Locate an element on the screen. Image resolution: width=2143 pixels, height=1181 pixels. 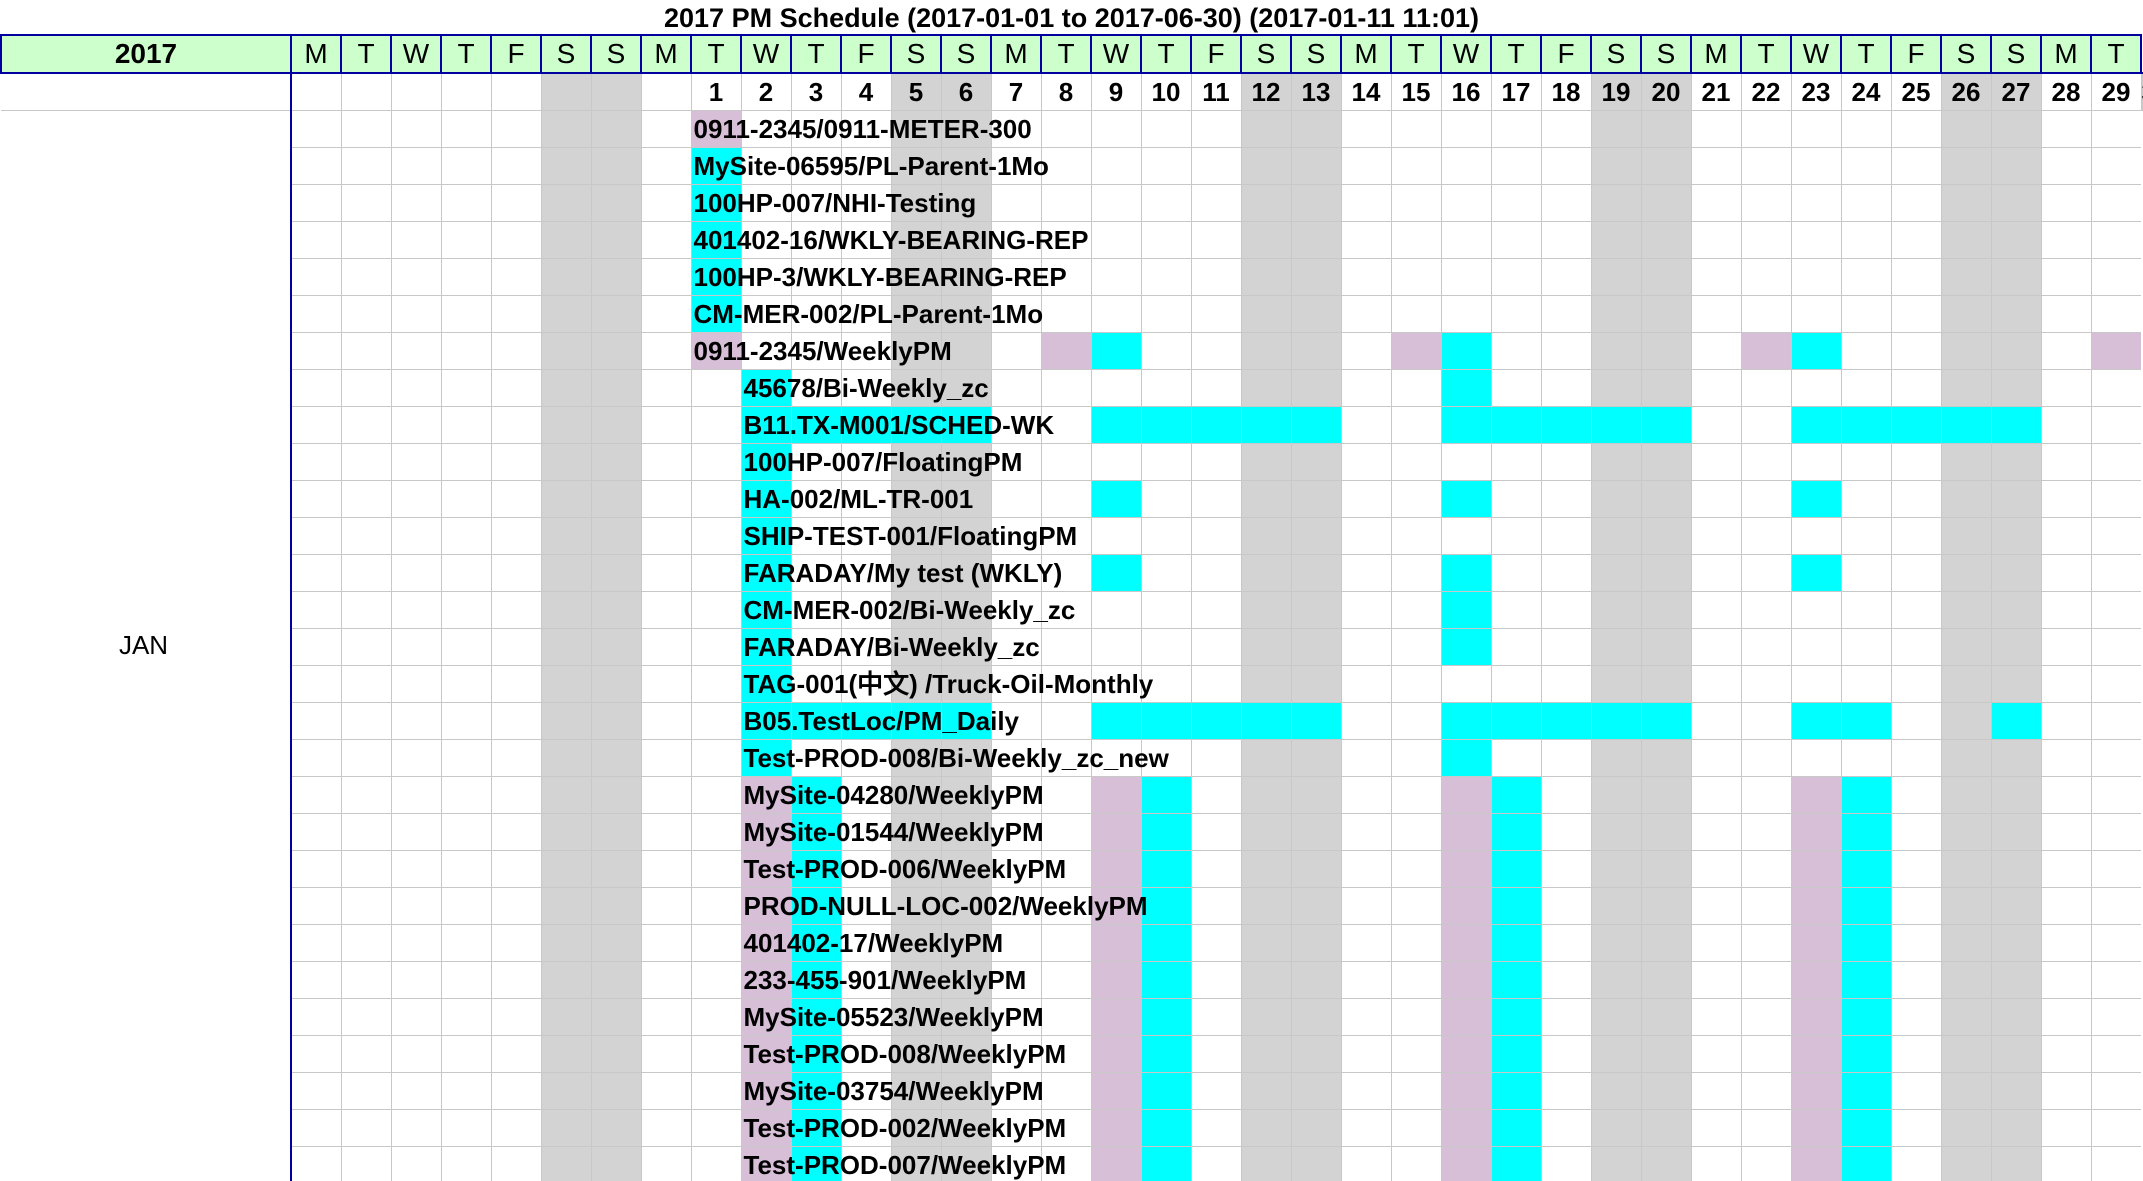
task-label: FARADAY/My test (WKLY) is located at coordinates (903, 573).